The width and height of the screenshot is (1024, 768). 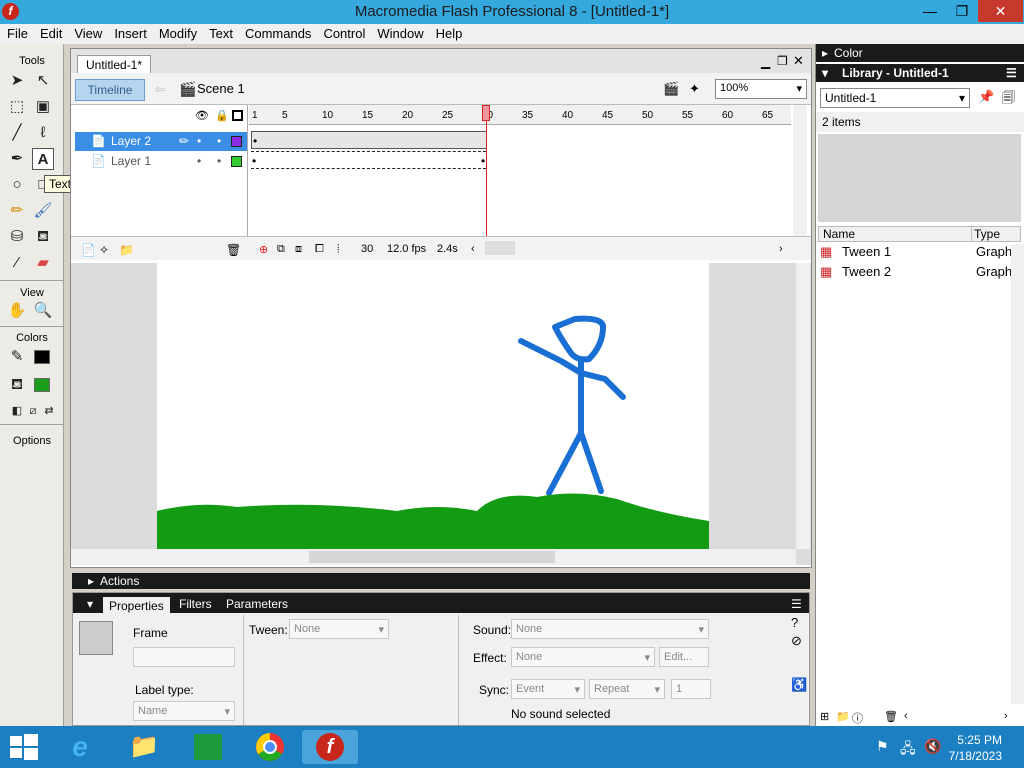 What do you see at coordinates (17, 185) in the screenshot?
I see `oval-tool-icon: ○` at bounding box center [17, 185].